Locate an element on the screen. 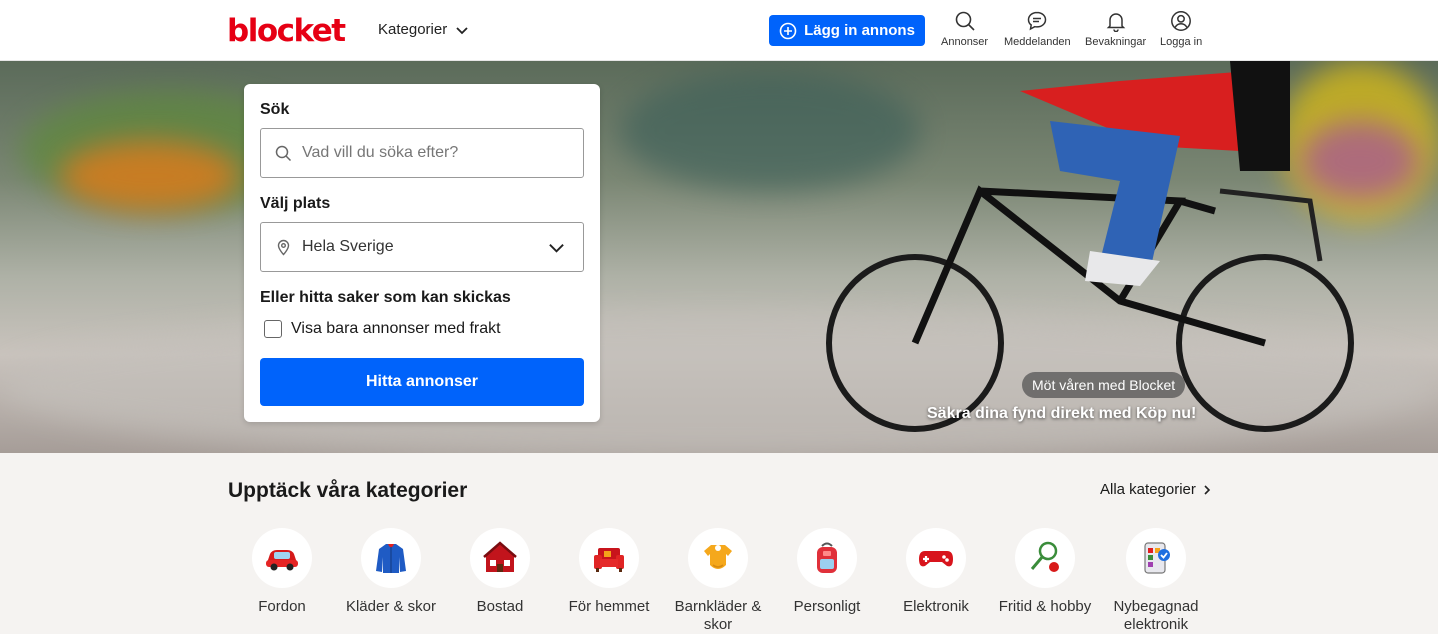 The width and height of the screenshot is (1438, 634). nav-logga-in-label: Logga in is located at coordinates (1181, 42).